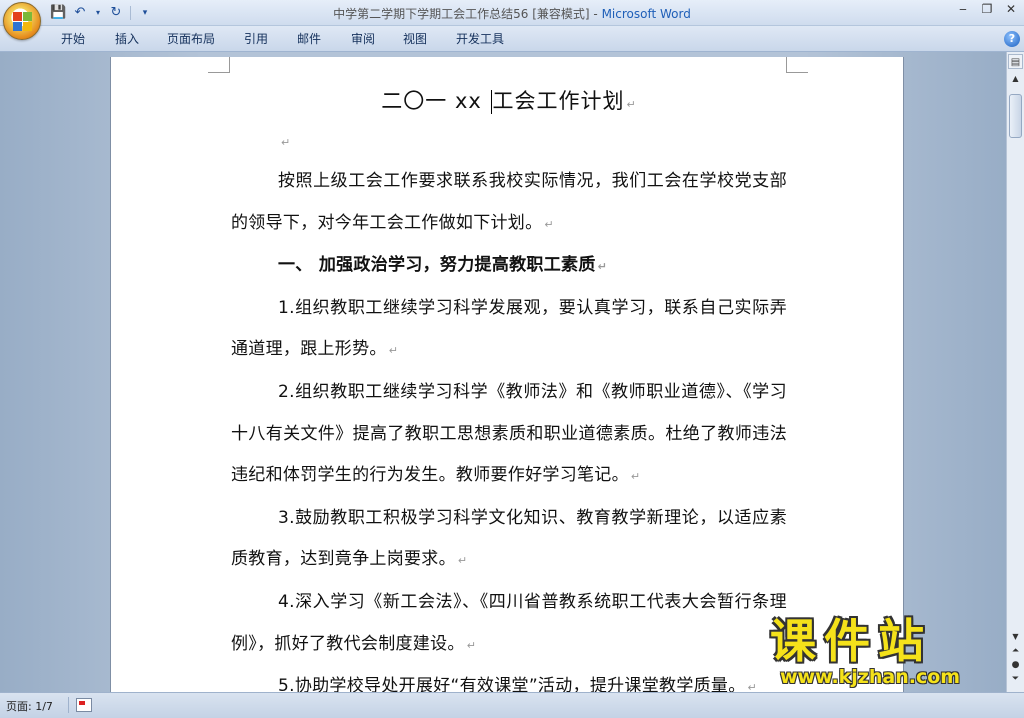 Image resolution: width=1024 pixels, height=718 pixels. I want to click on section-heading: 一、 加强政治学习，努力提高教职工素质 ↵, so click(509, 266).